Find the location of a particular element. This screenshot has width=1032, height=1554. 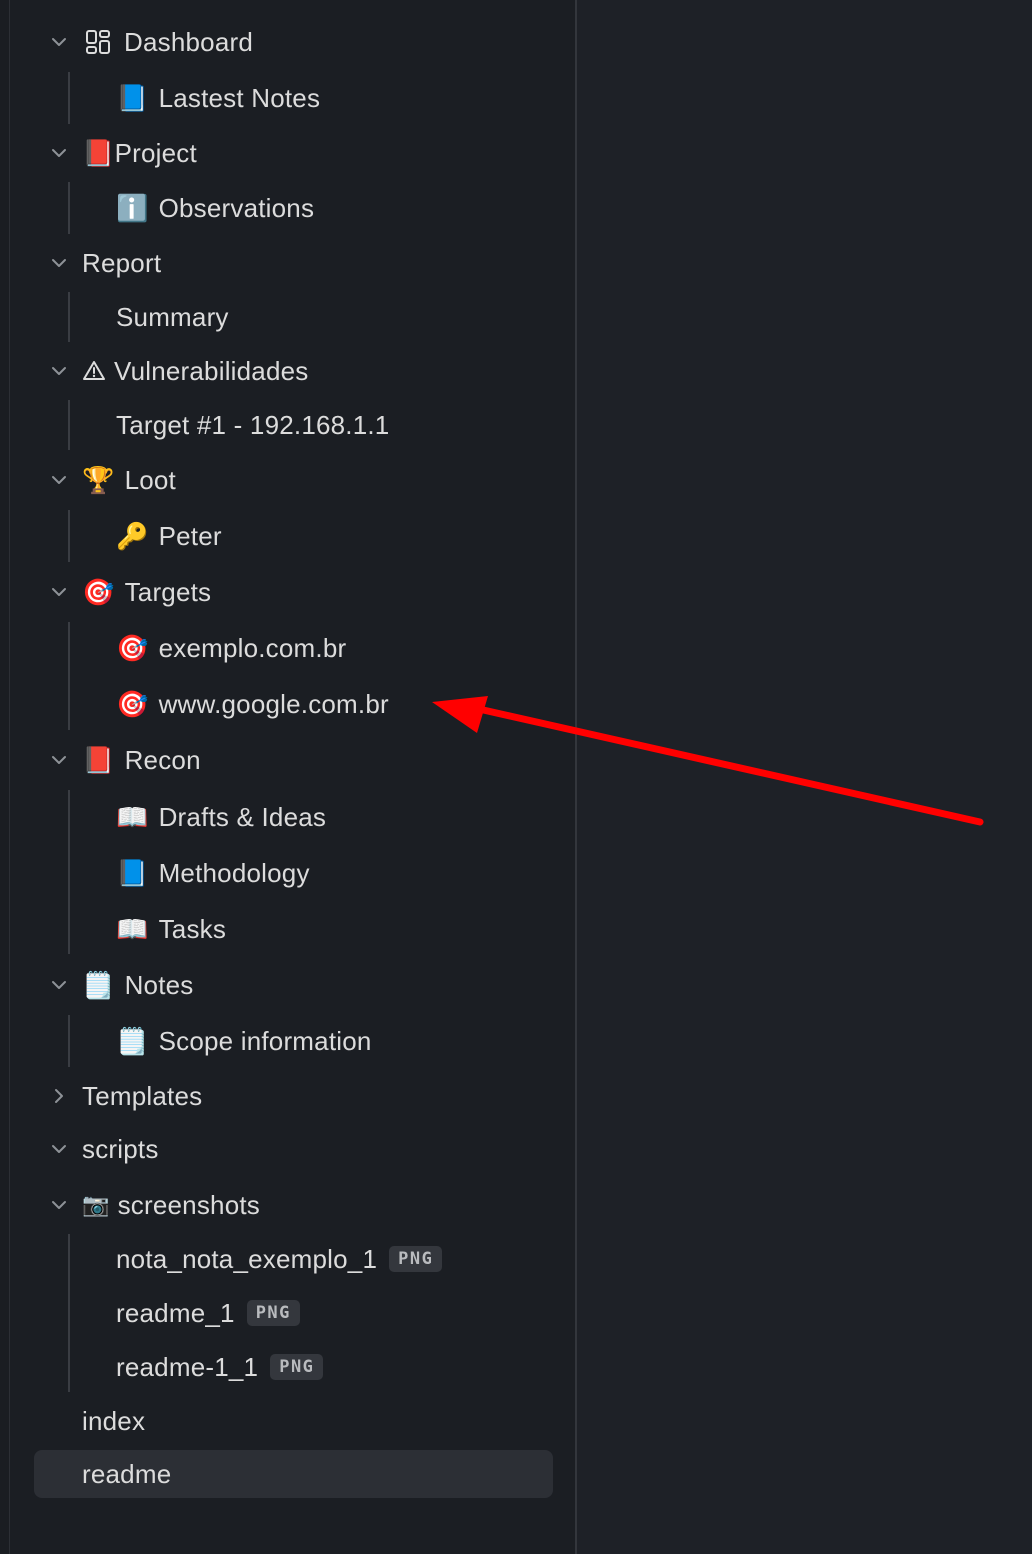

file-drafts-ideas: 📖 Drafts & Ideas is located at coordinates (221, 817).